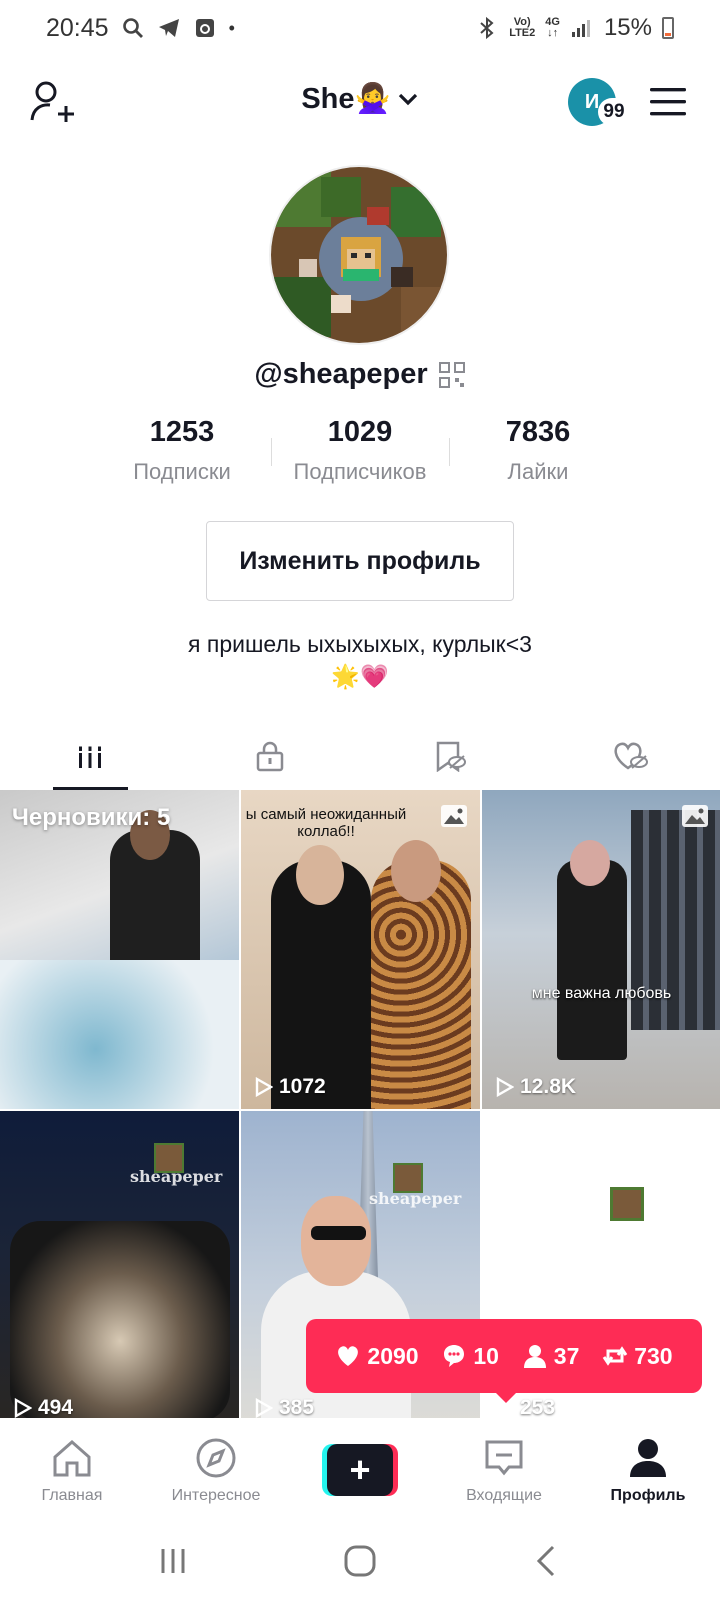  What do you see at coordinates (341, 374) in the screenshot?
I see `username: @sheapeper` at bounding box center [341, 374].